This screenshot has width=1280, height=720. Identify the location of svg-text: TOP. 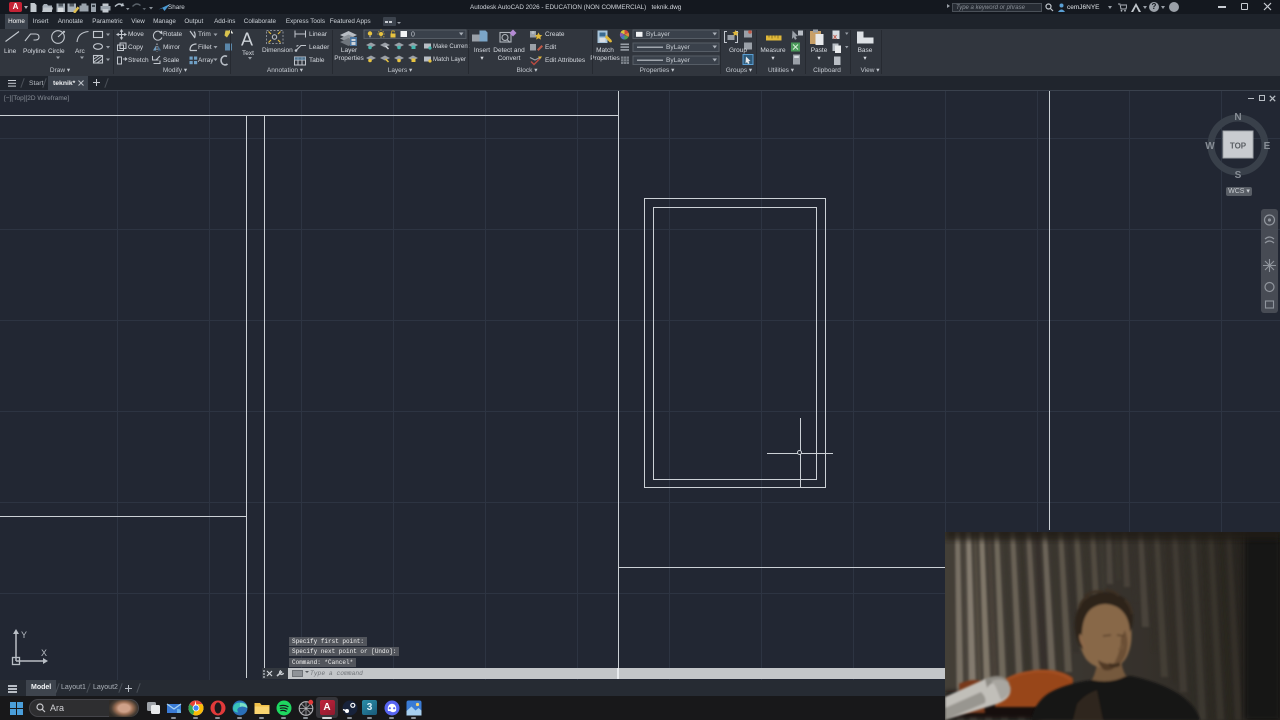
(1238, 146).